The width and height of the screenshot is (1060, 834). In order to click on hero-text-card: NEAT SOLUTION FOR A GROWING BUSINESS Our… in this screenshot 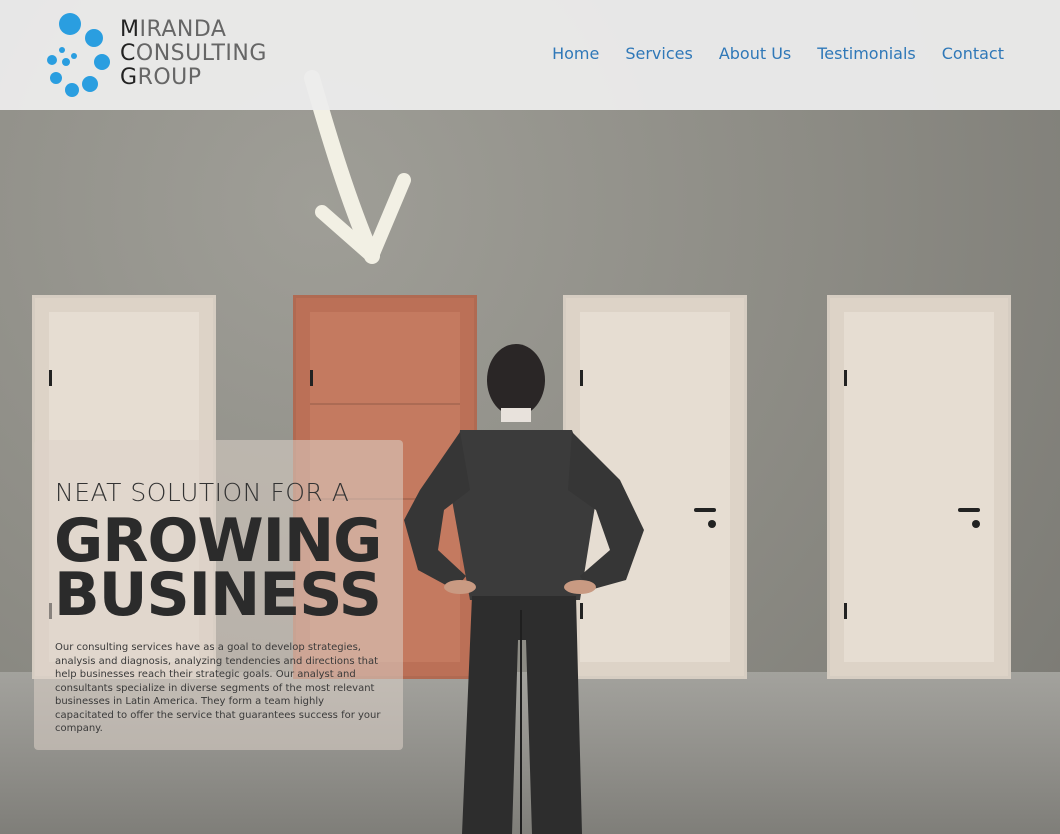, I will do `click(218, 595)`.